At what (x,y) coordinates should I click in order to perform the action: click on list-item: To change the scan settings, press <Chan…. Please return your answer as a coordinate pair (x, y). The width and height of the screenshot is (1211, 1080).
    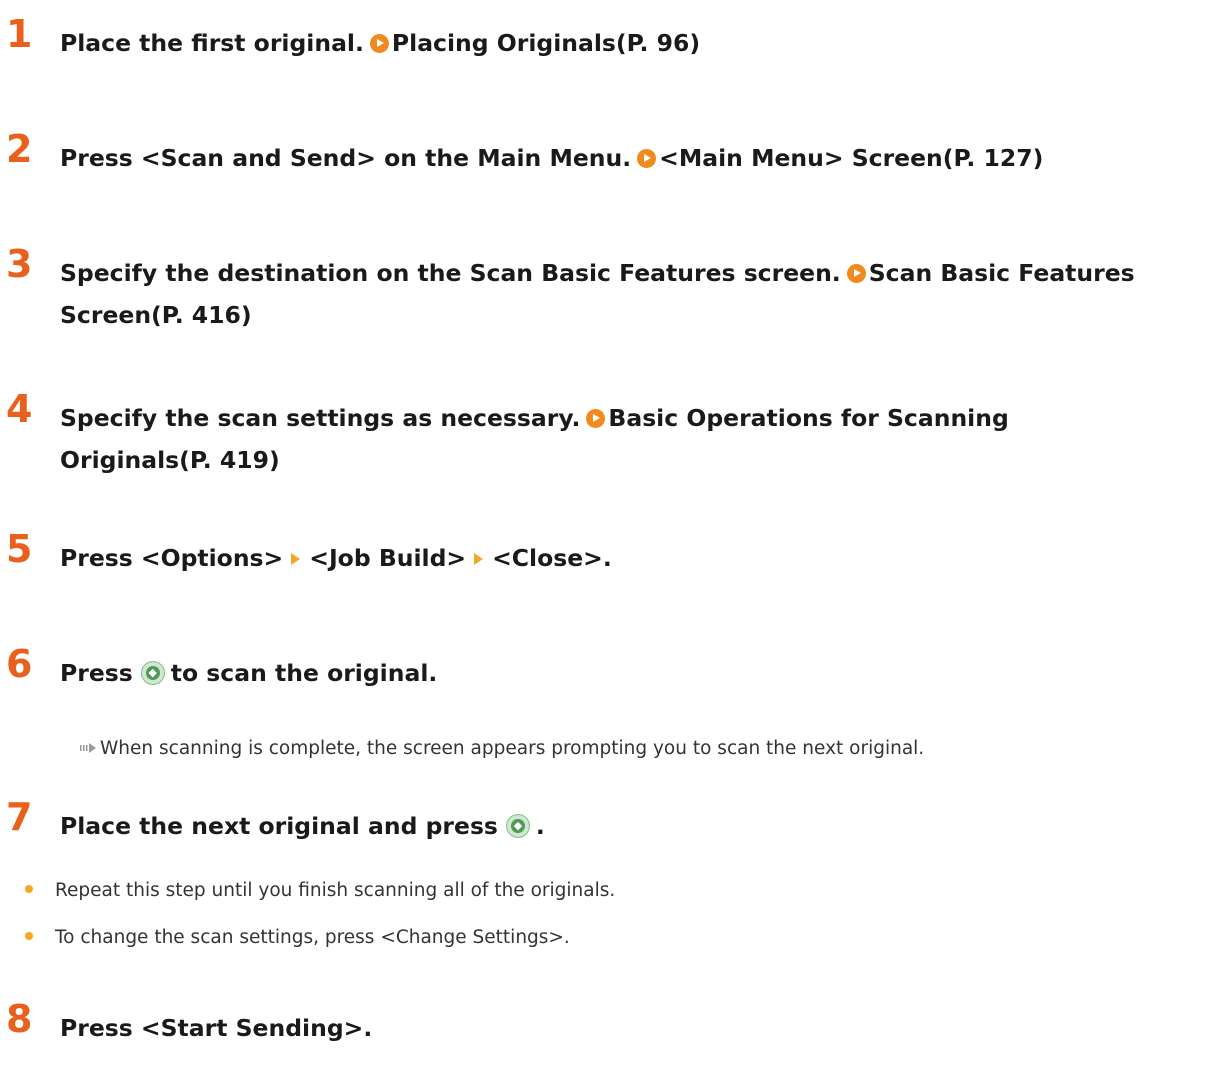
    Looking at the image, I should click on (297, 937).